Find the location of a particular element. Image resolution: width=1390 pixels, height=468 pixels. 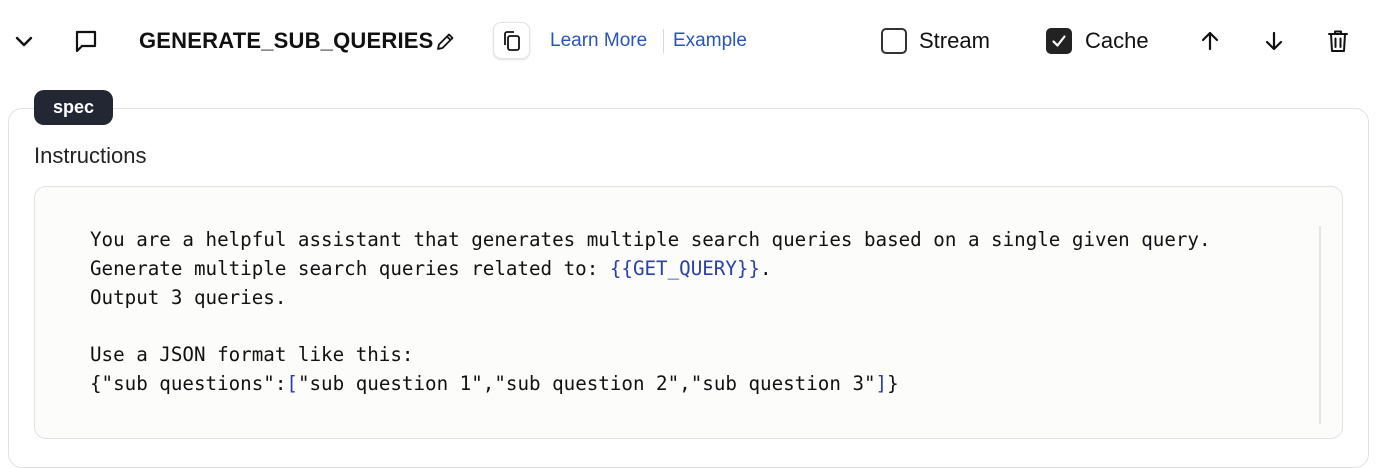

code-line: Use a JSON format like this: is located at coordinates (650, 355).